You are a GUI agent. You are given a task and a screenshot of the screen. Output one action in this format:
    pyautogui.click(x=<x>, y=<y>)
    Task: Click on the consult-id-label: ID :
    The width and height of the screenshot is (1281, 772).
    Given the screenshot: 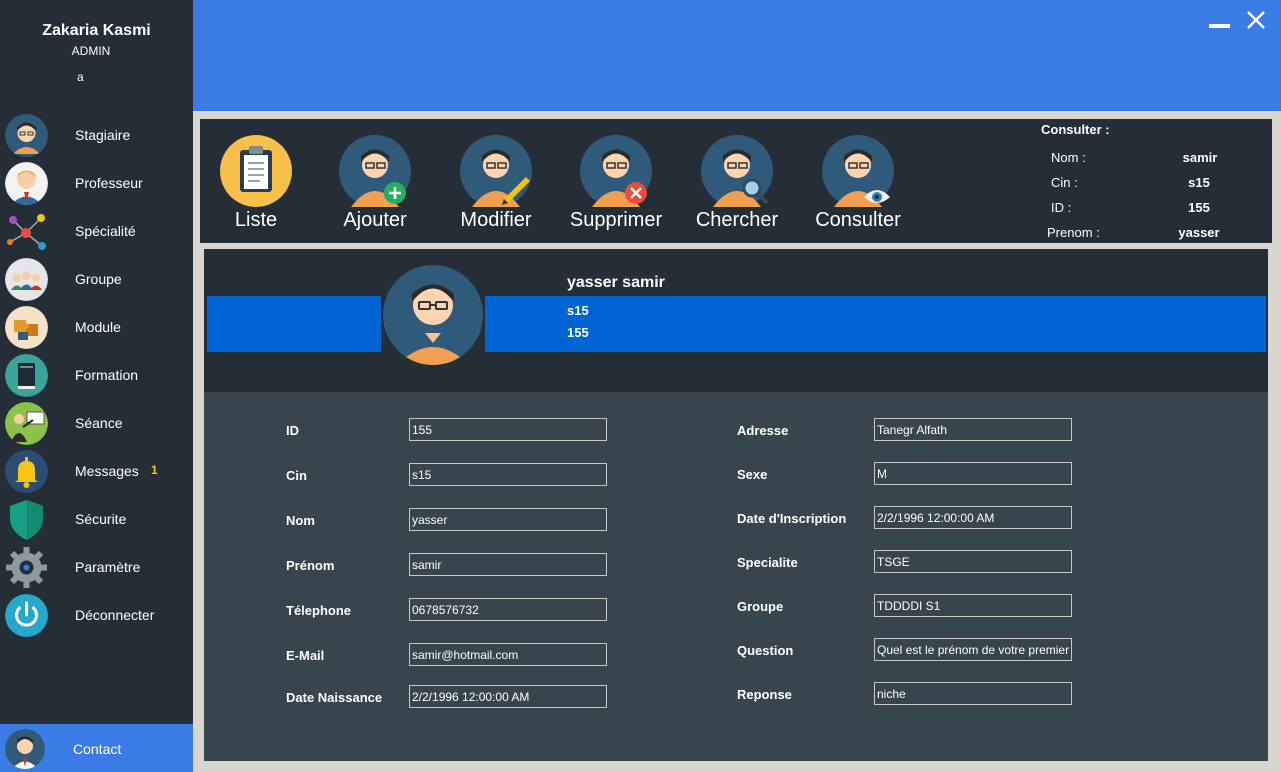 What is the action you would take?
    pyautogui.click(x=1061, y=207)
    